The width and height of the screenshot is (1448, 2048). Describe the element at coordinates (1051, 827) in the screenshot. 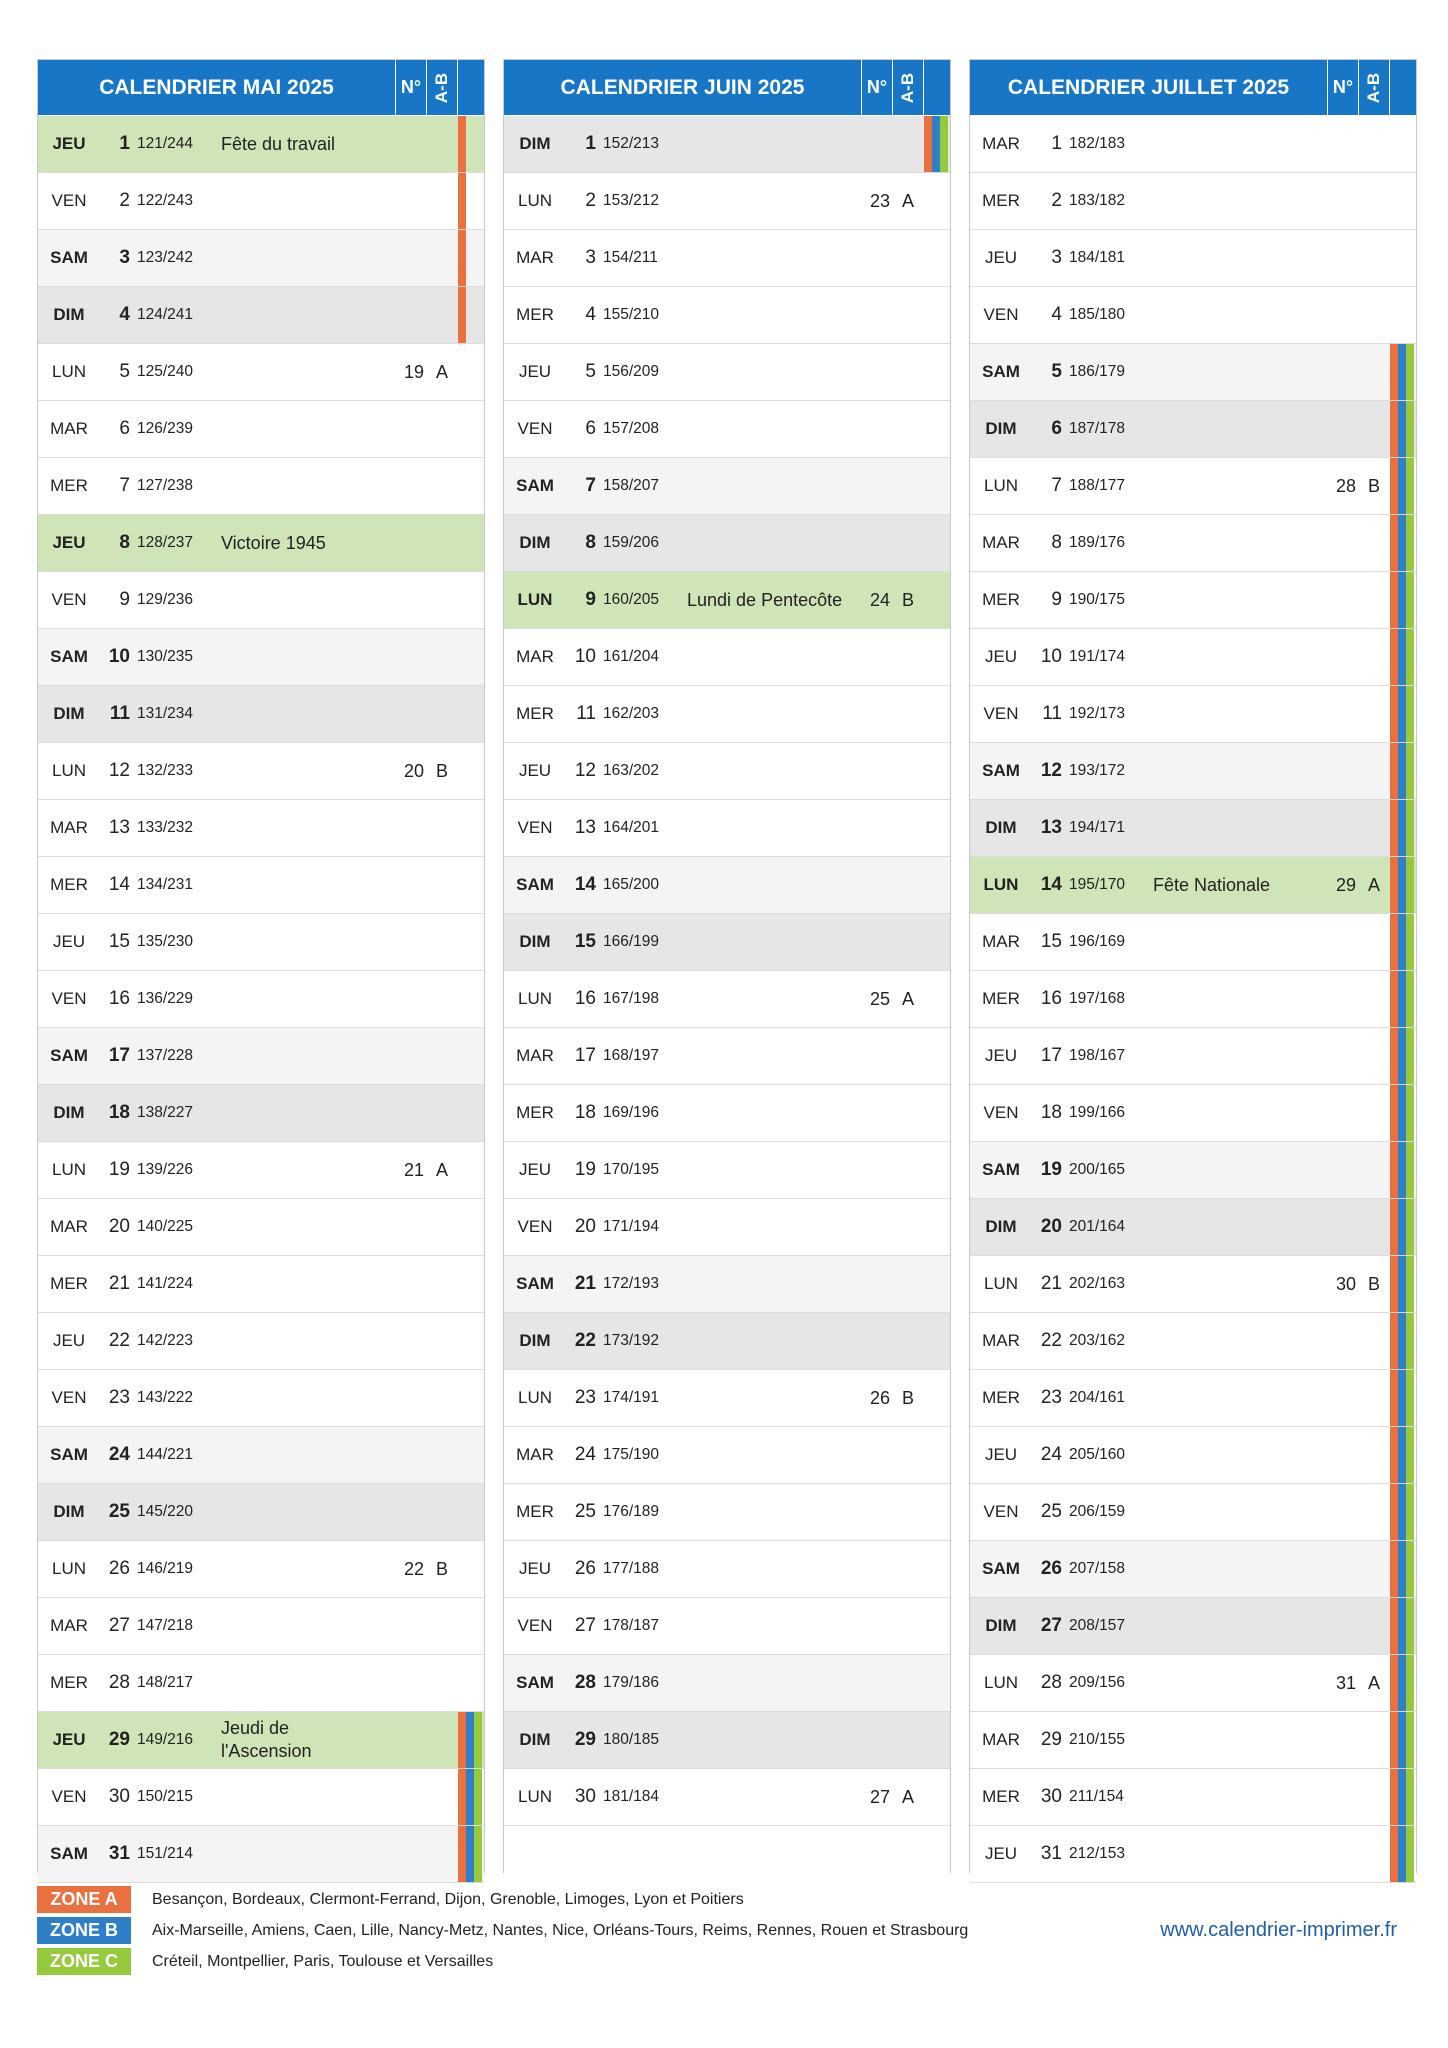

I see `day-number: 13` at that location.